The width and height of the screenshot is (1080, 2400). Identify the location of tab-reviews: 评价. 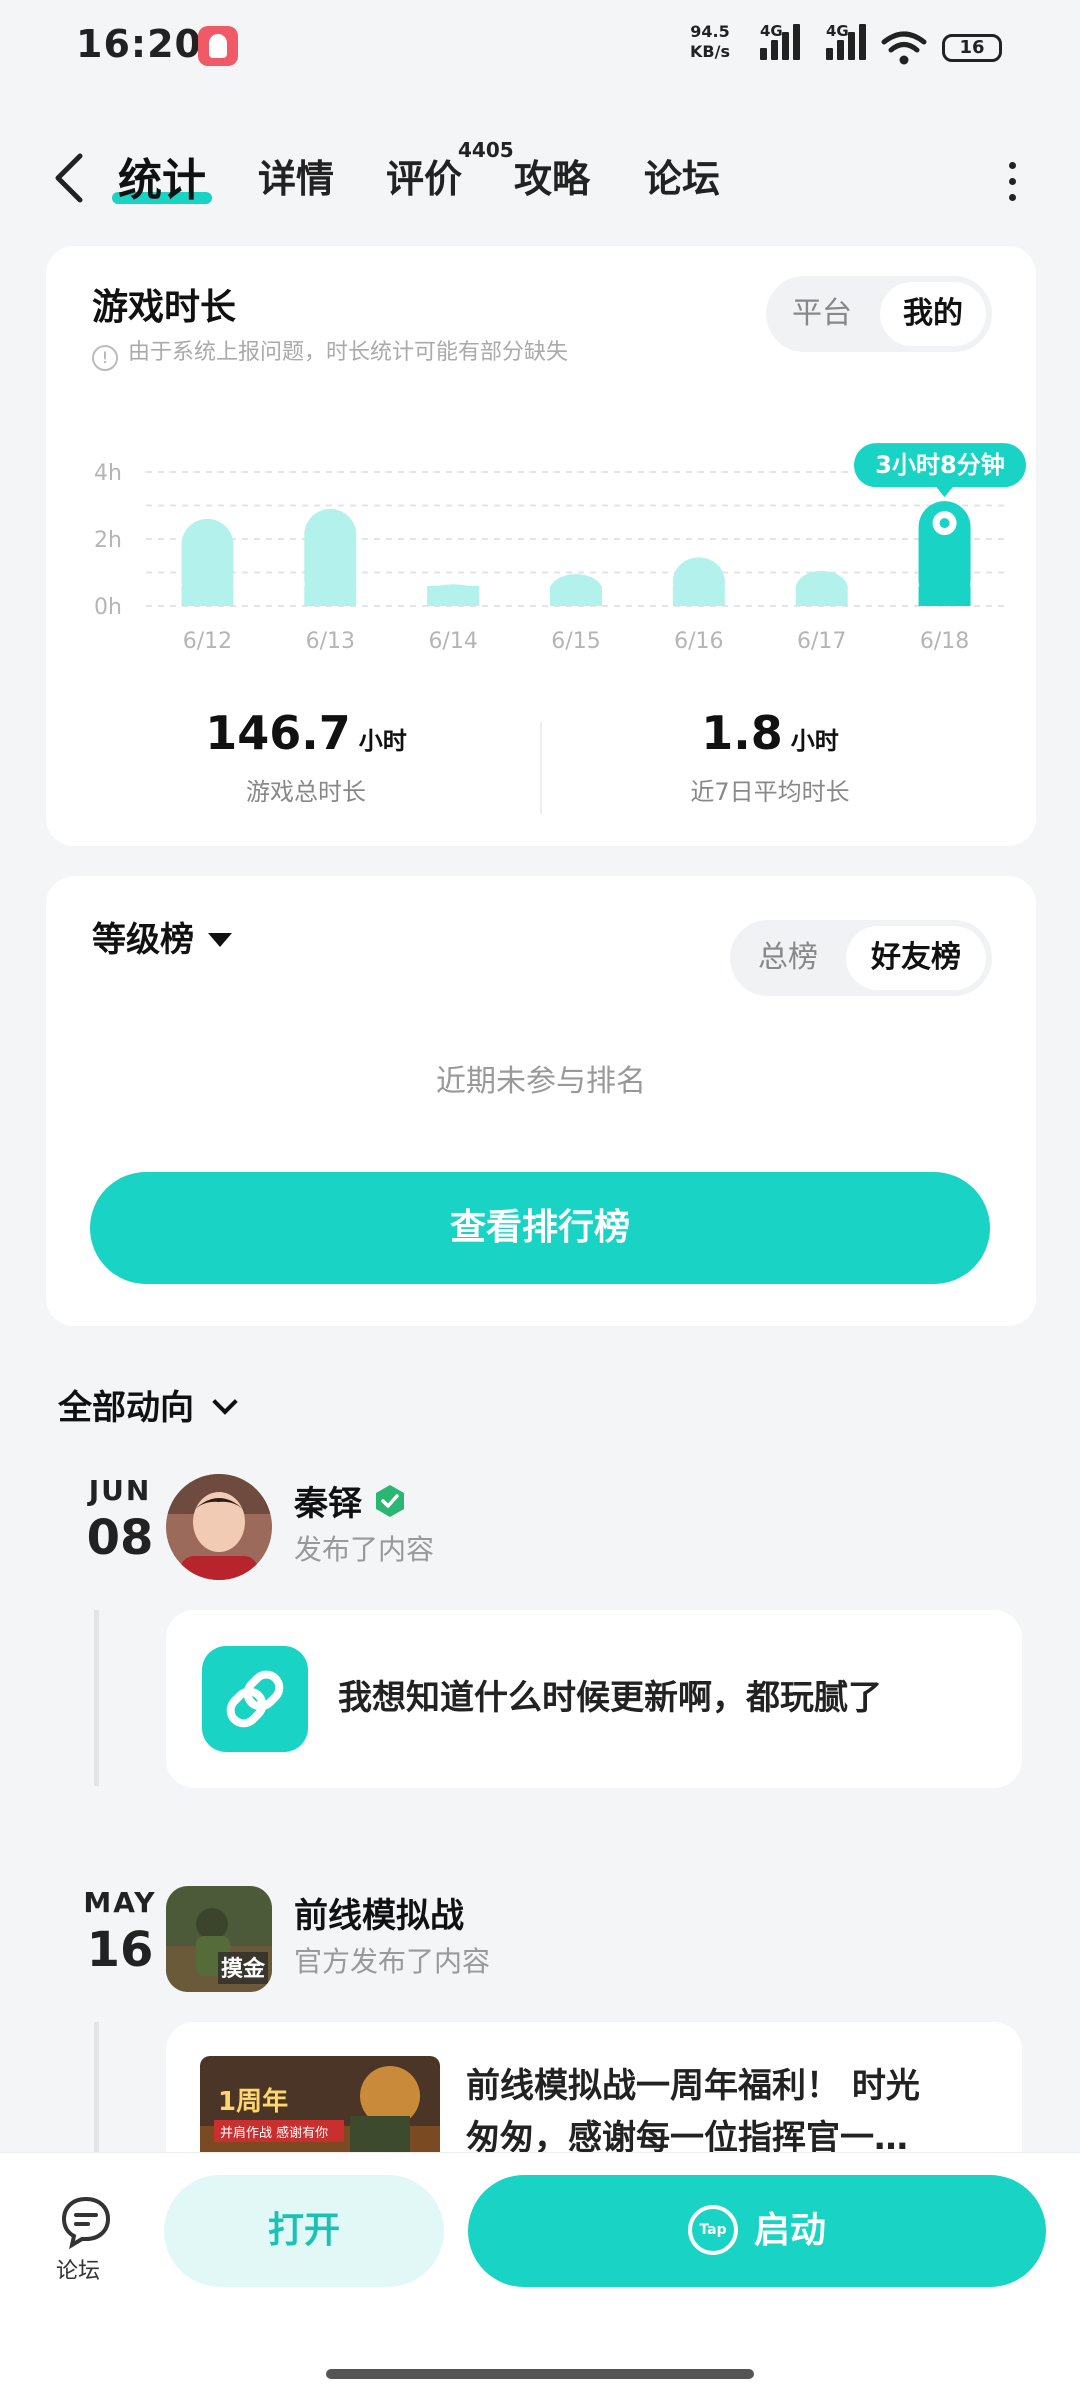
(424, 175).